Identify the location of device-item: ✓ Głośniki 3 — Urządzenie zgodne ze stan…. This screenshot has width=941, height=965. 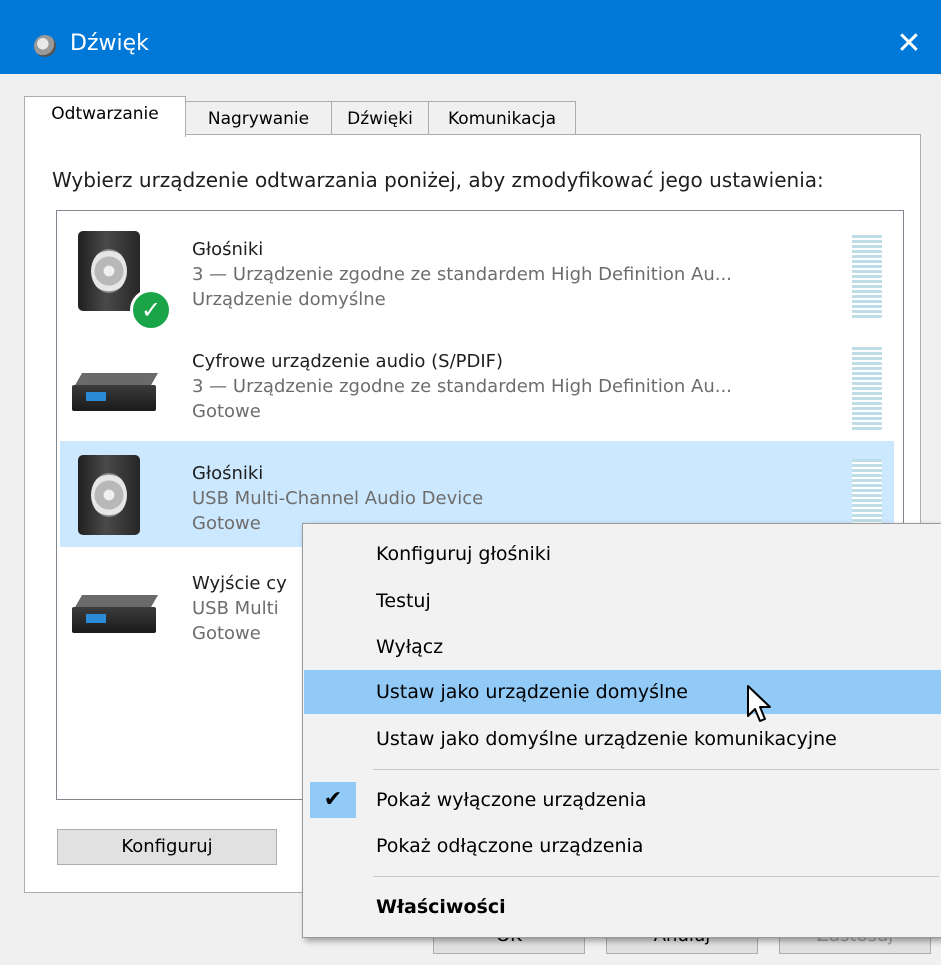
(477, 274).